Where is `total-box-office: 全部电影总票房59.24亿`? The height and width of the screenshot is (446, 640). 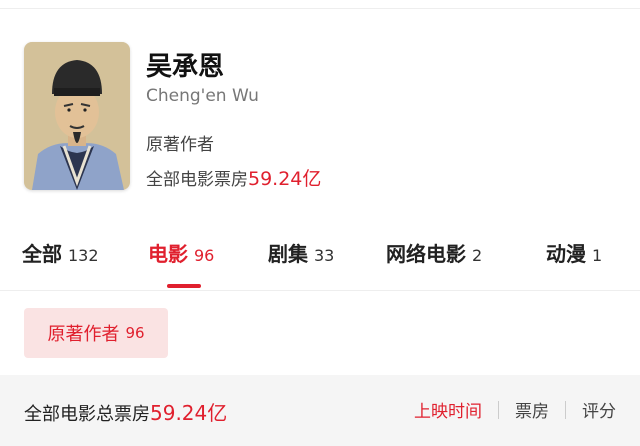
total-box-office: 全部电影总票房59.24亿 is located at coordinates (125, 411).